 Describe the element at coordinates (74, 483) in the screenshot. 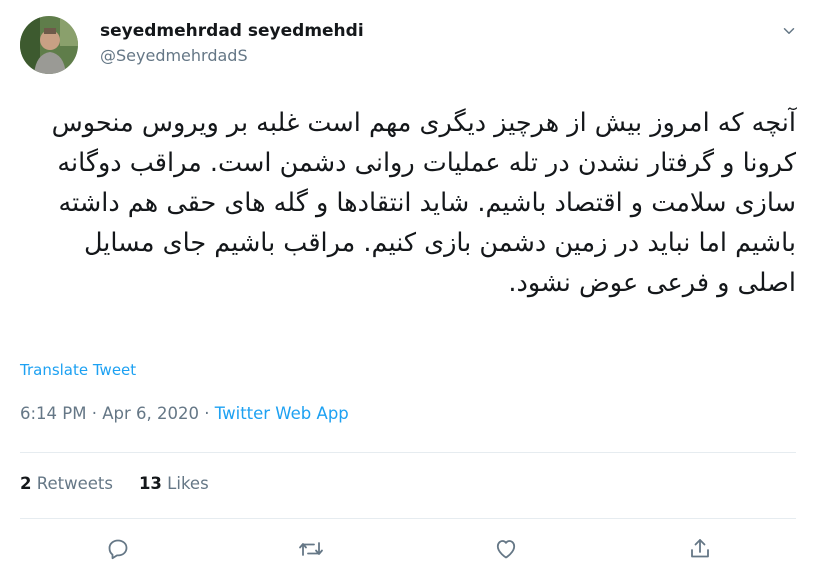

I see `retweets-label: Retweets` at that location.